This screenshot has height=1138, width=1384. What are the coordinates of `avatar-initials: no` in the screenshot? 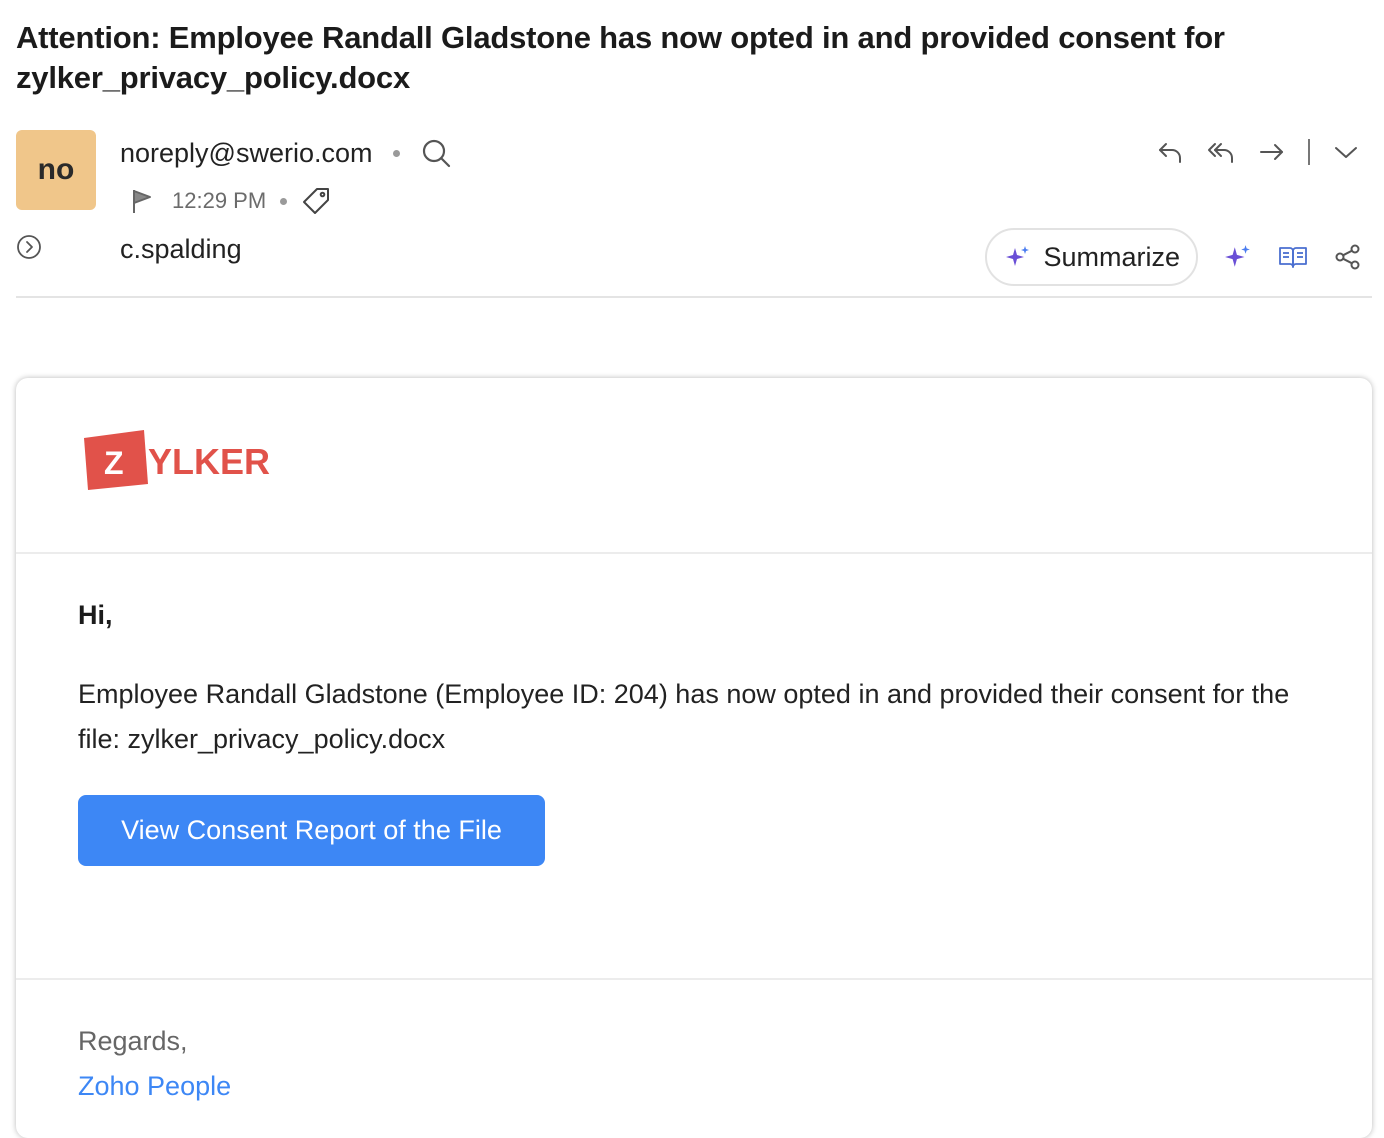 It's located at (56, 169).